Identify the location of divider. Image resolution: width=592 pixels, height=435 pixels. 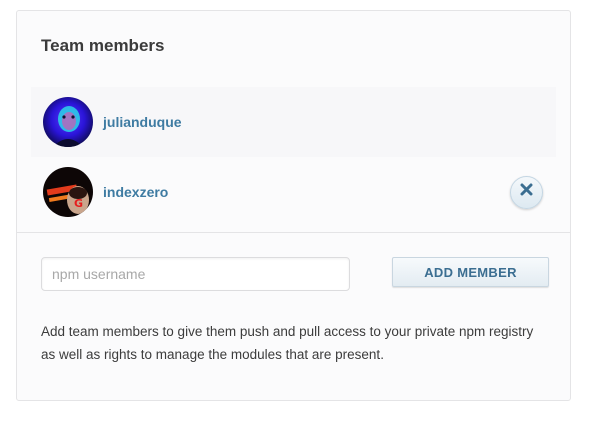
(293, 232).